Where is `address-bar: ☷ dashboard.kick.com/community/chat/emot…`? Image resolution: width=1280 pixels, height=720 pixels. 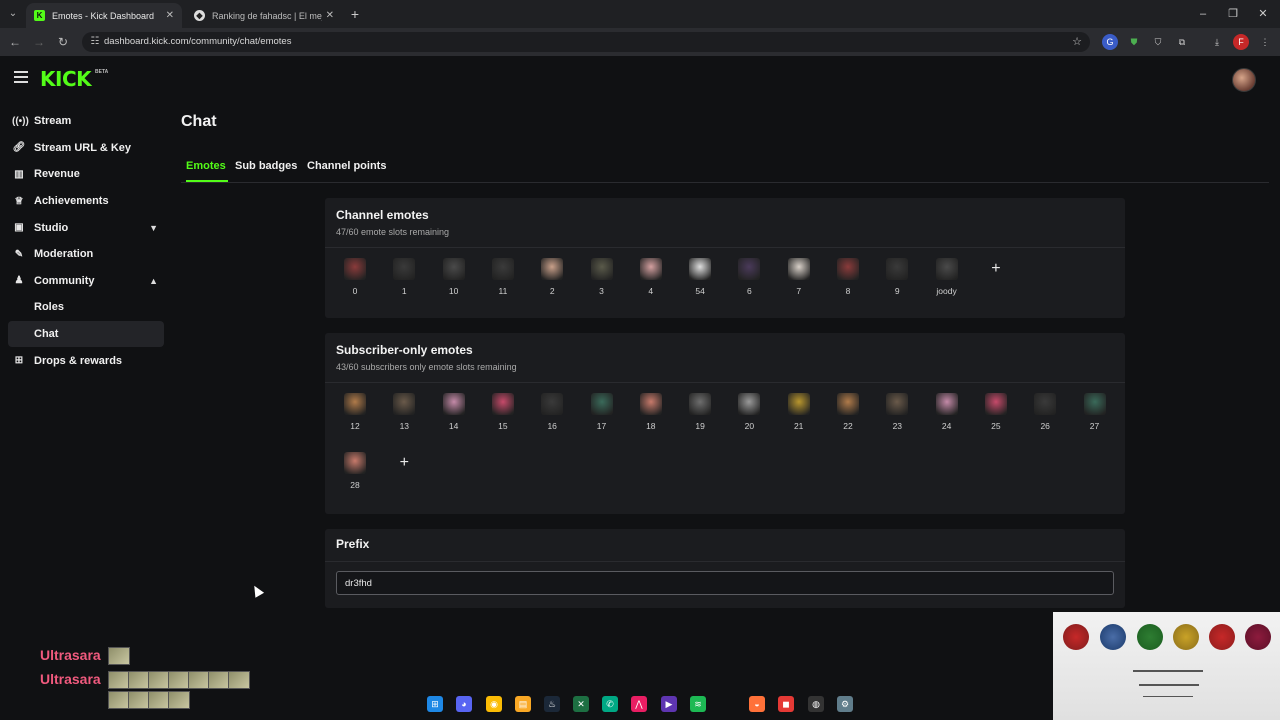 address-bar: ☷ dashboard.kick.com/community/chat/emot… is located at coordinates (586, 42).